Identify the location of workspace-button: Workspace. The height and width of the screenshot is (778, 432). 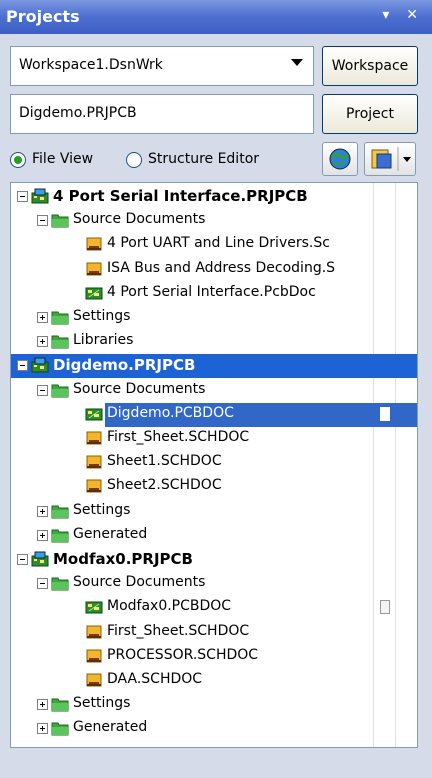
(370, 66).